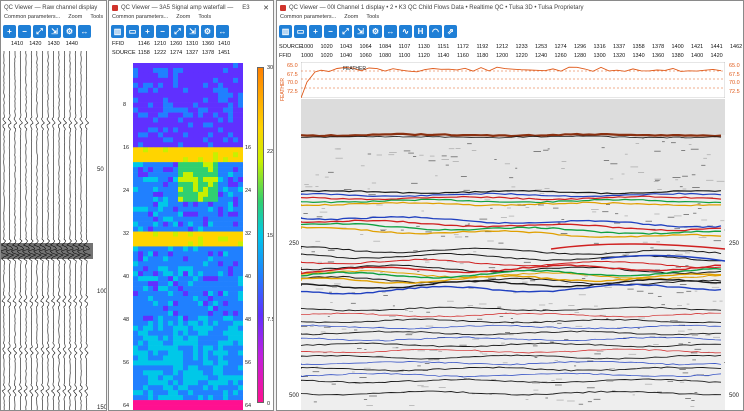  What do you see at coordinates (450, 31) in the screenshot?
I see `export-button: ⇗` at bounding box center [450, 31].